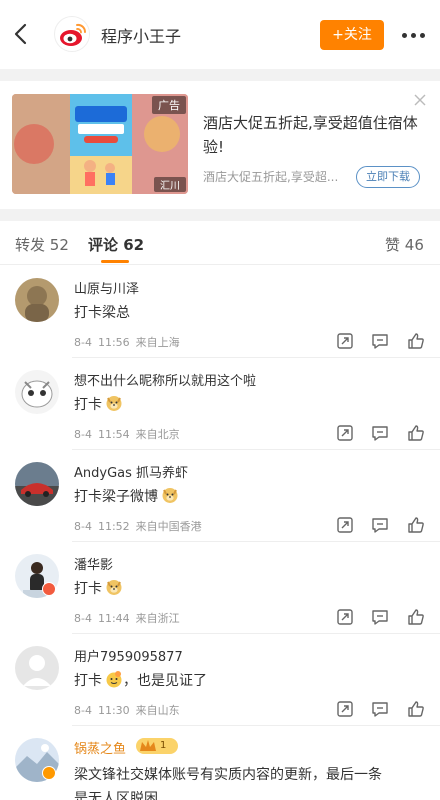 The image size is (440, 800). I want to click on comment-text-continued: ，也是见证了, so click(165, 681).